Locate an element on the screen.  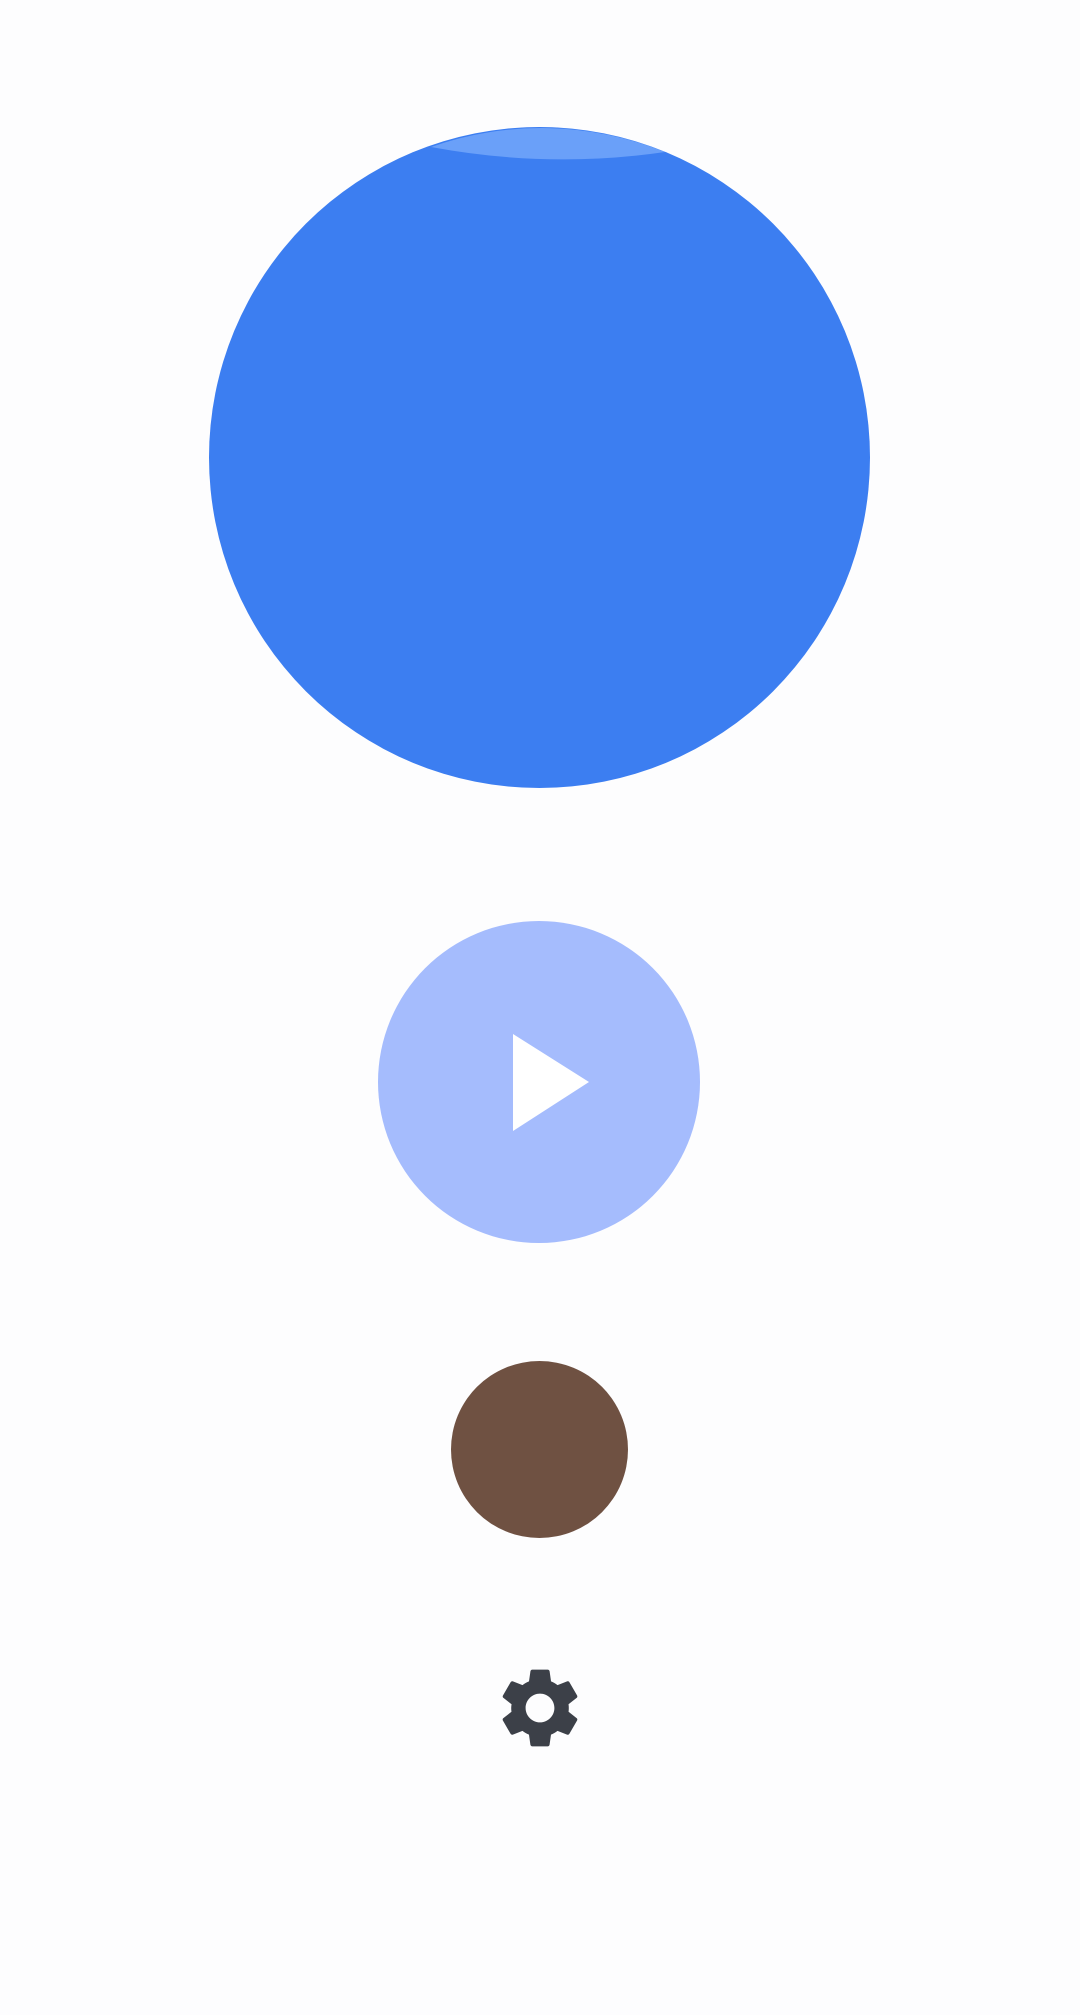
settings-button is located at coordinates (540, 1708).